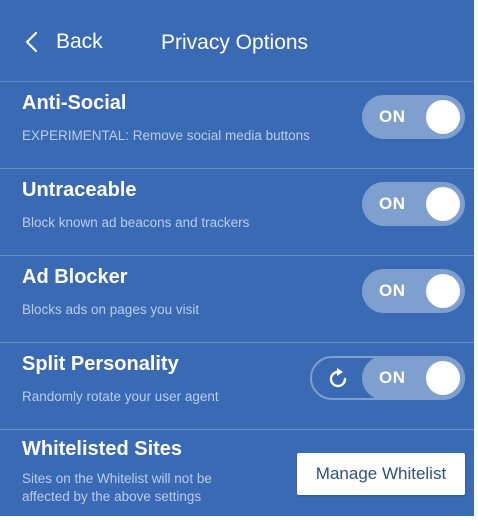  I want to click on untraceable-toggle: ON, so click(413, 204).